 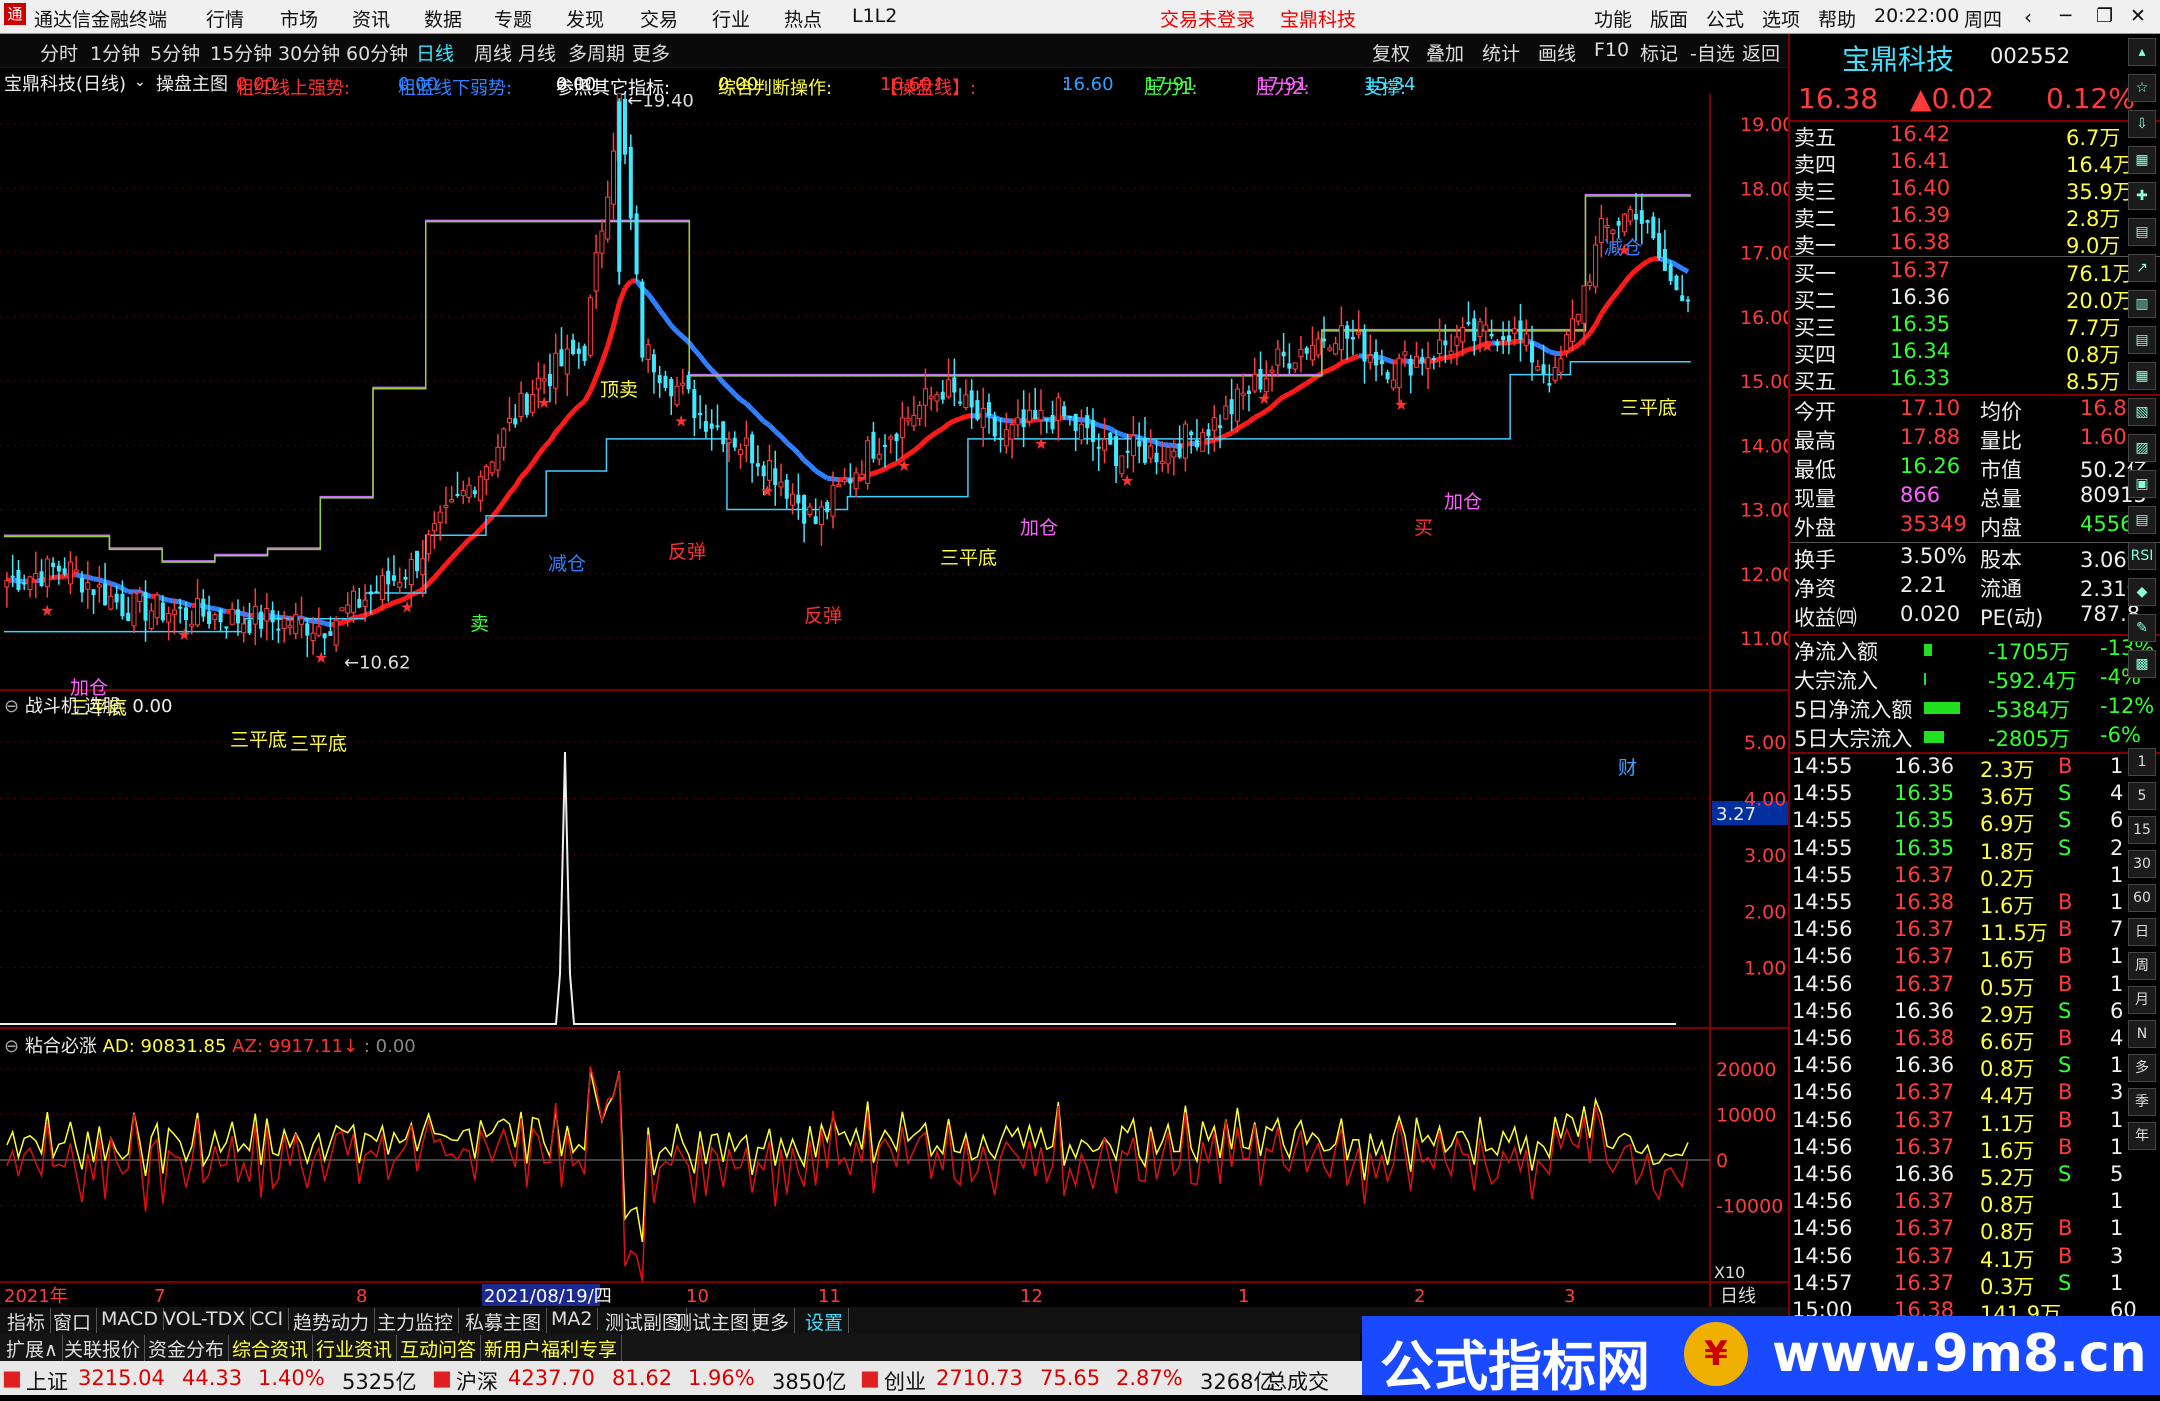 I want to click on back-icon: ‹, so click(x=2028, y=17).